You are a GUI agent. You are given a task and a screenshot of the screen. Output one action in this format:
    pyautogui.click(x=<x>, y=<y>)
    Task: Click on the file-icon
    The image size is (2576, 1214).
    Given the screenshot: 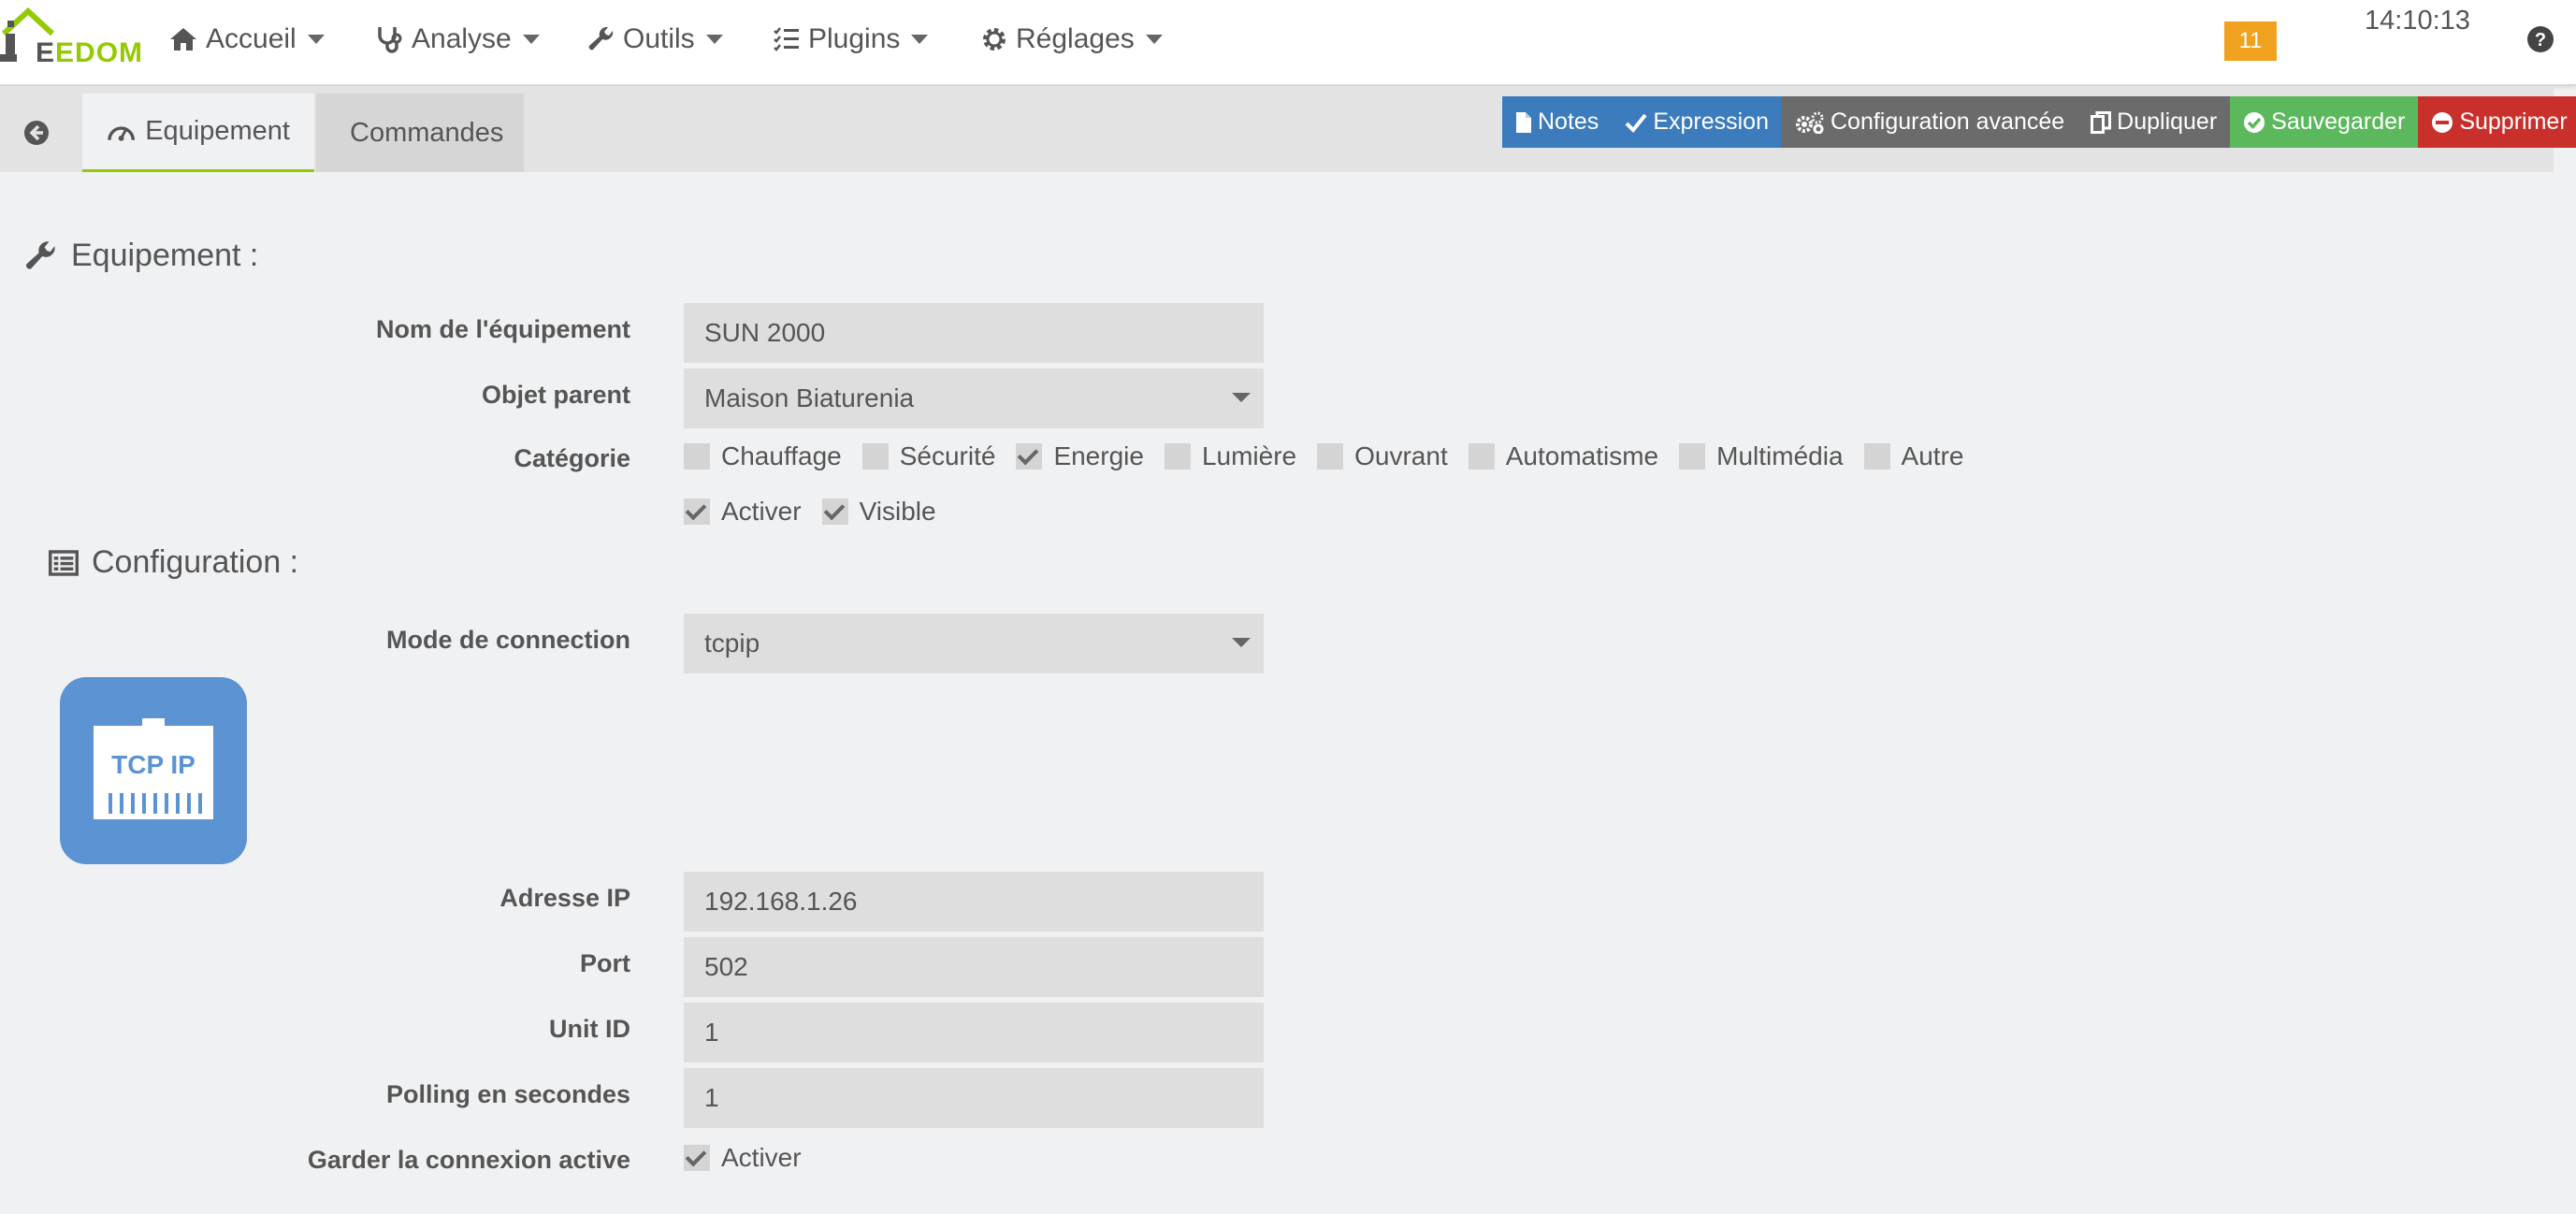 What is the action you would take?
    pyautogui.click(x=1523, y=122)
    